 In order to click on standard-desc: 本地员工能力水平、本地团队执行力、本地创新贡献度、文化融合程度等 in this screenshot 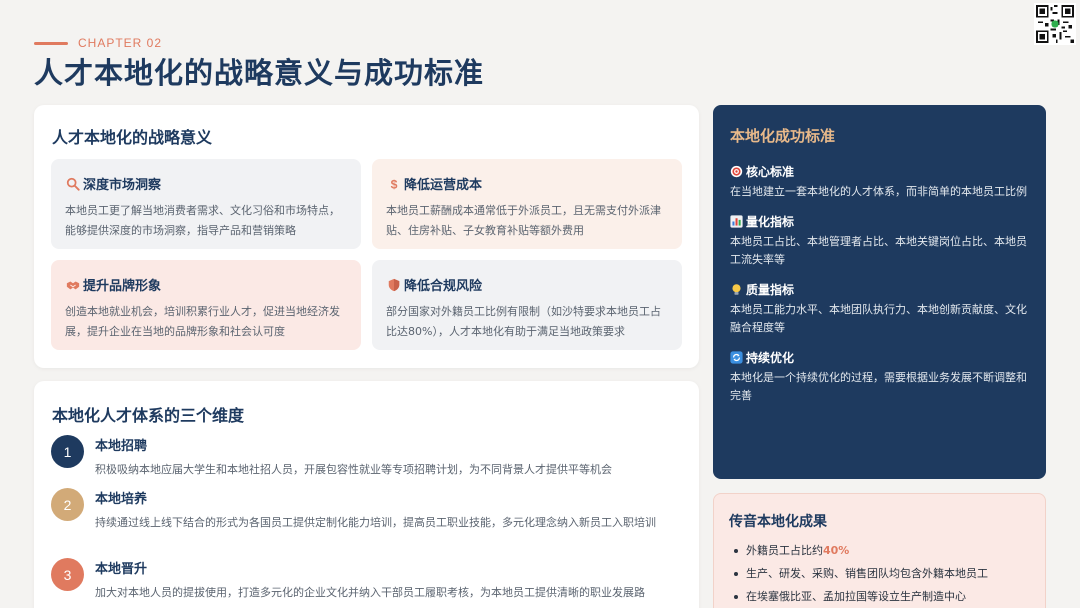, I will do `click(878, 318)`.